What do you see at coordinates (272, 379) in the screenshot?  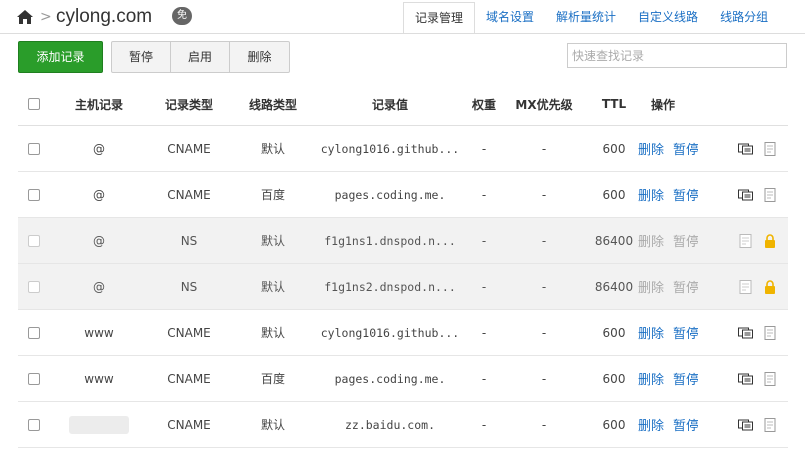 I see `line-cell: 百度` at bounding box center [272, 379].